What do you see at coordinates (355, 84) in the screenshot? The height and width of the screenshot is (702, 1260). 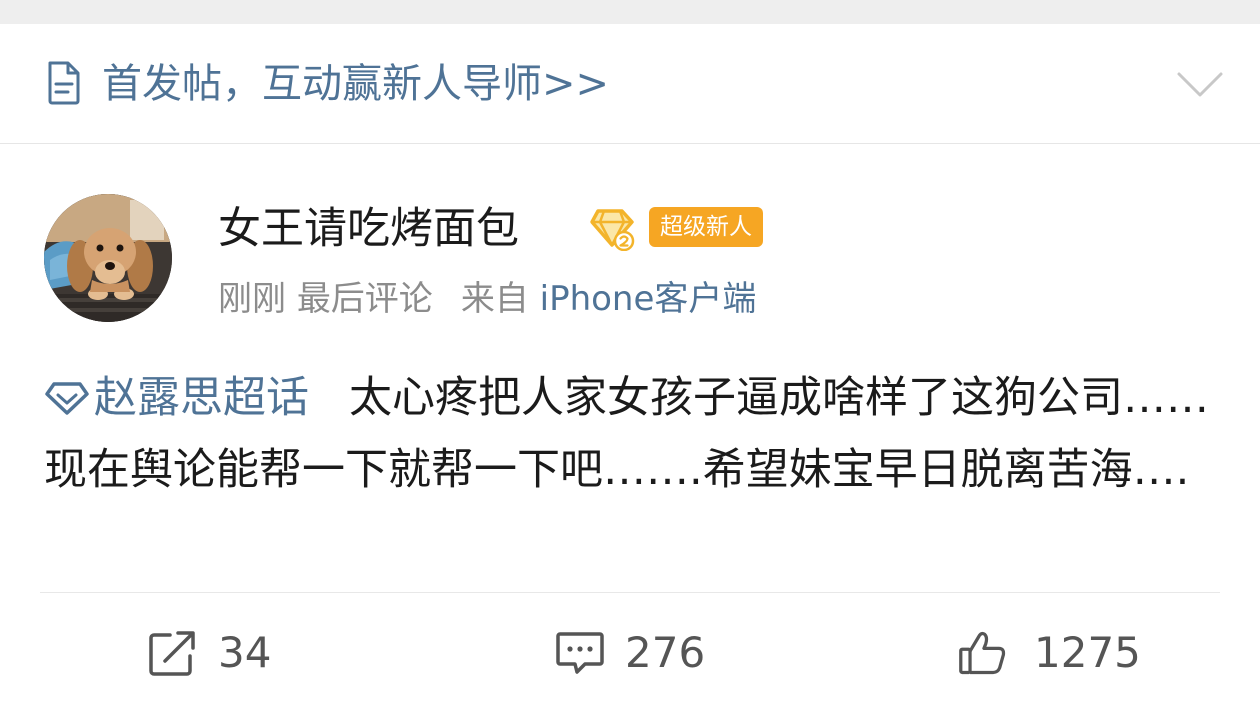 I see `notice-text: 首发帖，互动赢新人导师>>` at bounding box center [355, 84].